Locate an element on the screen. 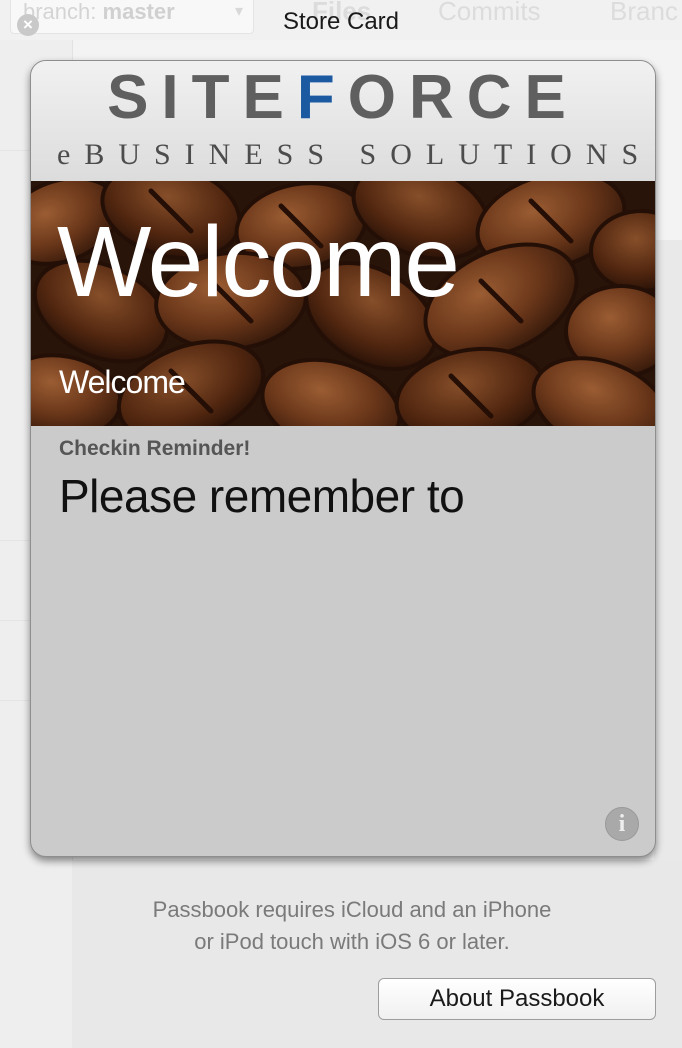 Image resolution: width=682 pixels, height=1048 pixels. note-line: Passbook requires iCloud and an iPhone is located at coordinates (352, 909).